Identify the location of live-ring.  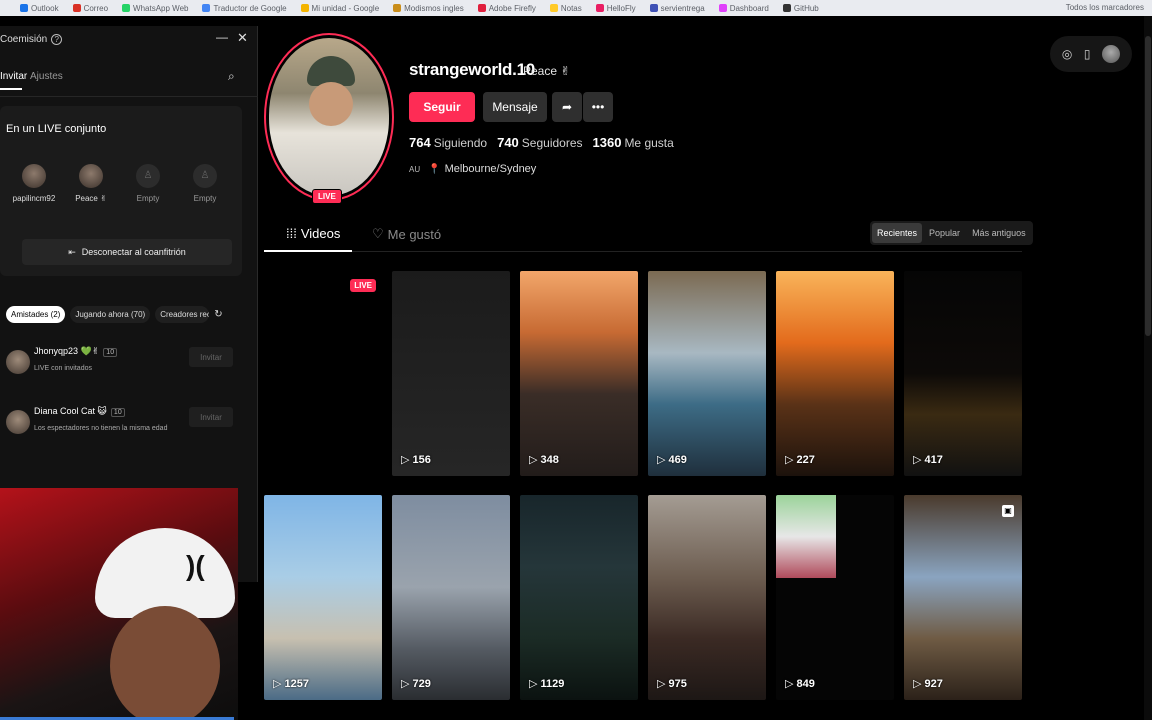
(329, 117).